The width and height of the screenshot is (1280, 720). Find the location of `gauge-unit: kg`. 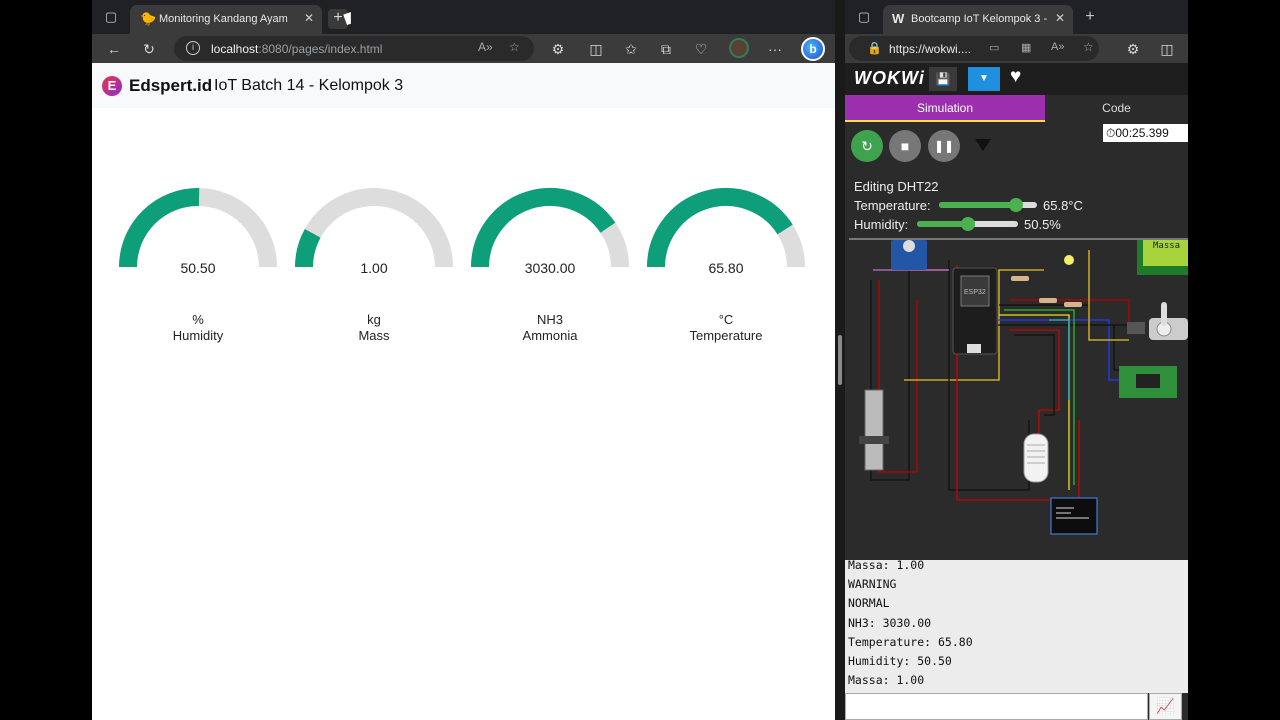

gauge-unit: kg is located at coordinates (374, 319).